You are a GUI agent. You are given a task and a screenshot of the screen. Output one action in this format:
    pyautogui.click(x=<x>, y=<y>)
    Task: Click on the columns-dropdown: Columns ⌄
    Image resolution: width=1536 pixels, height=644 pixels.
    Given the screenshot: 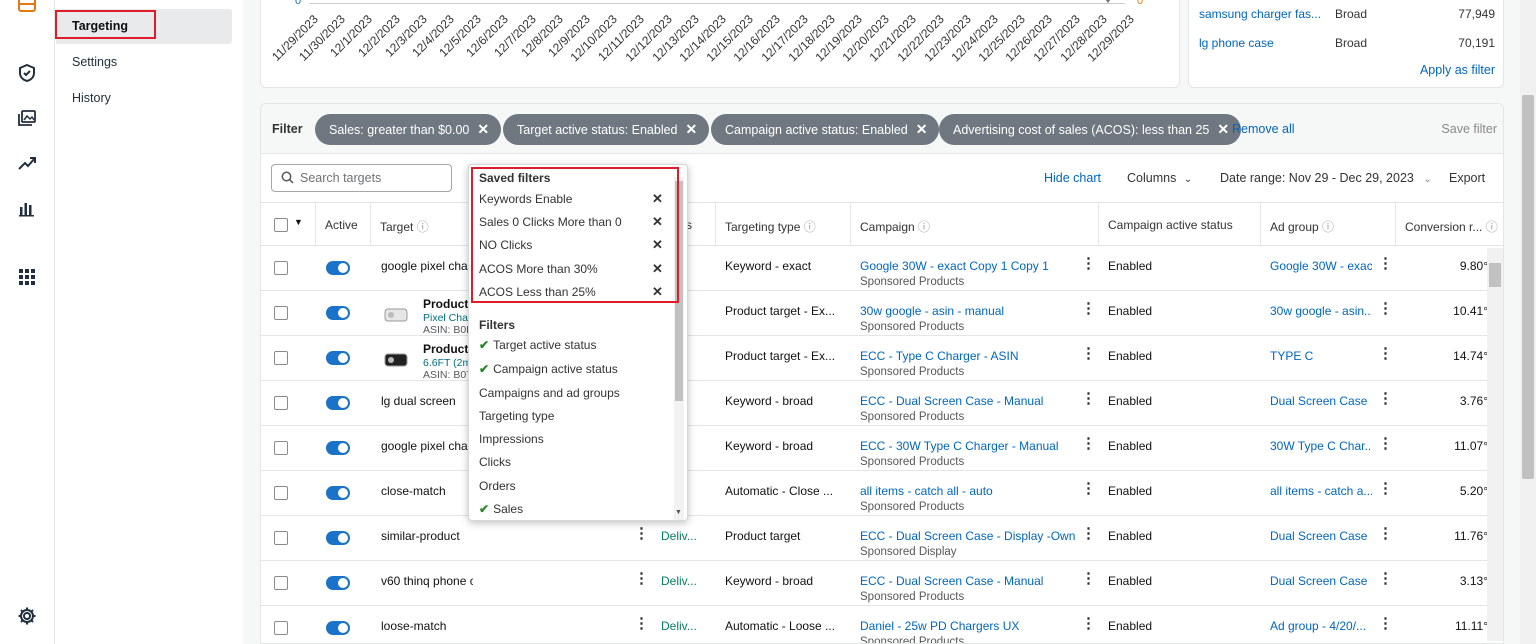 What is the action you would take?
    pyautogui.click(x=1159, y=178)
    